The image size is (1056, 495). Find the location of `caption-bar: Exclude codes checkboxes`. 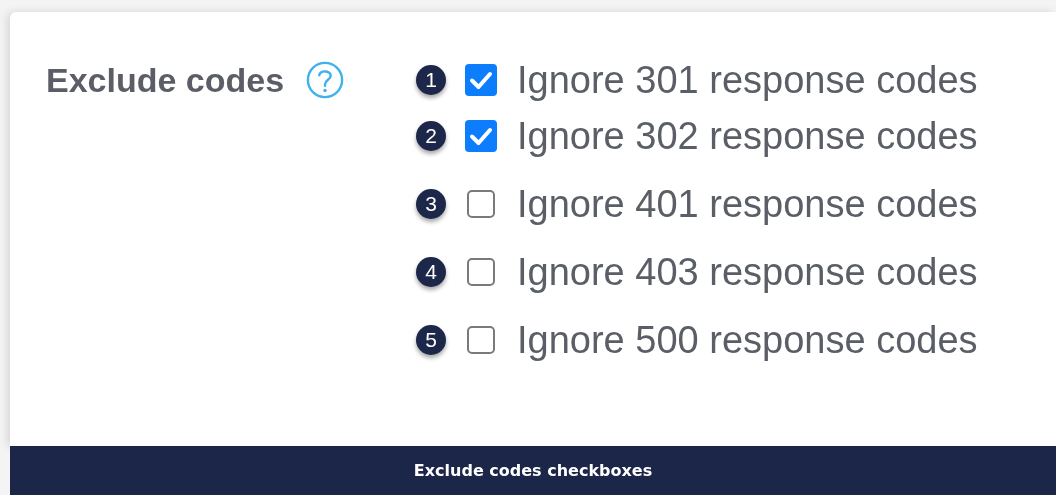

caption-bar: Exclude codes checkboxes is located at coordinates (533, 470).